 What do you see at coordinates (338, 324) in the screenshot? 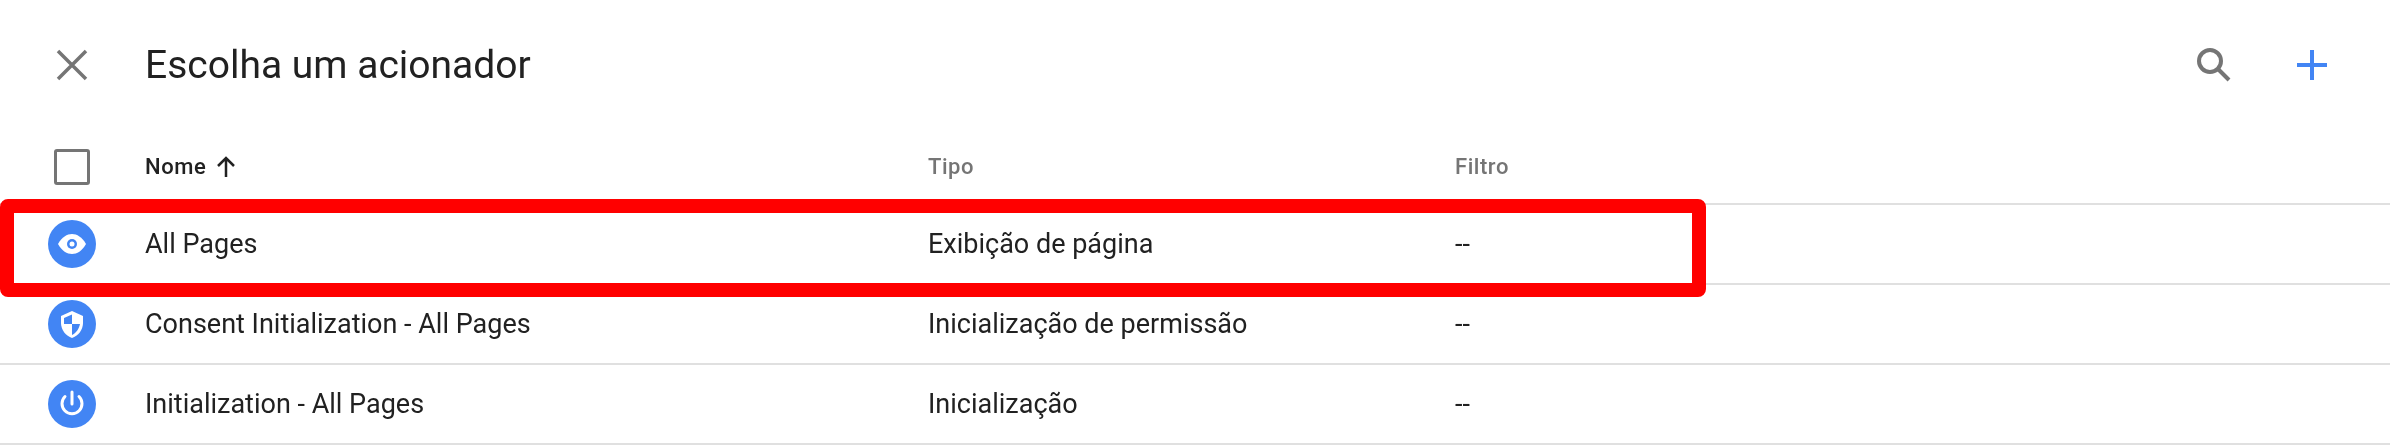
I see `trigger-name: Consent Initialization - All Pages` at bounding box center [338, 324].